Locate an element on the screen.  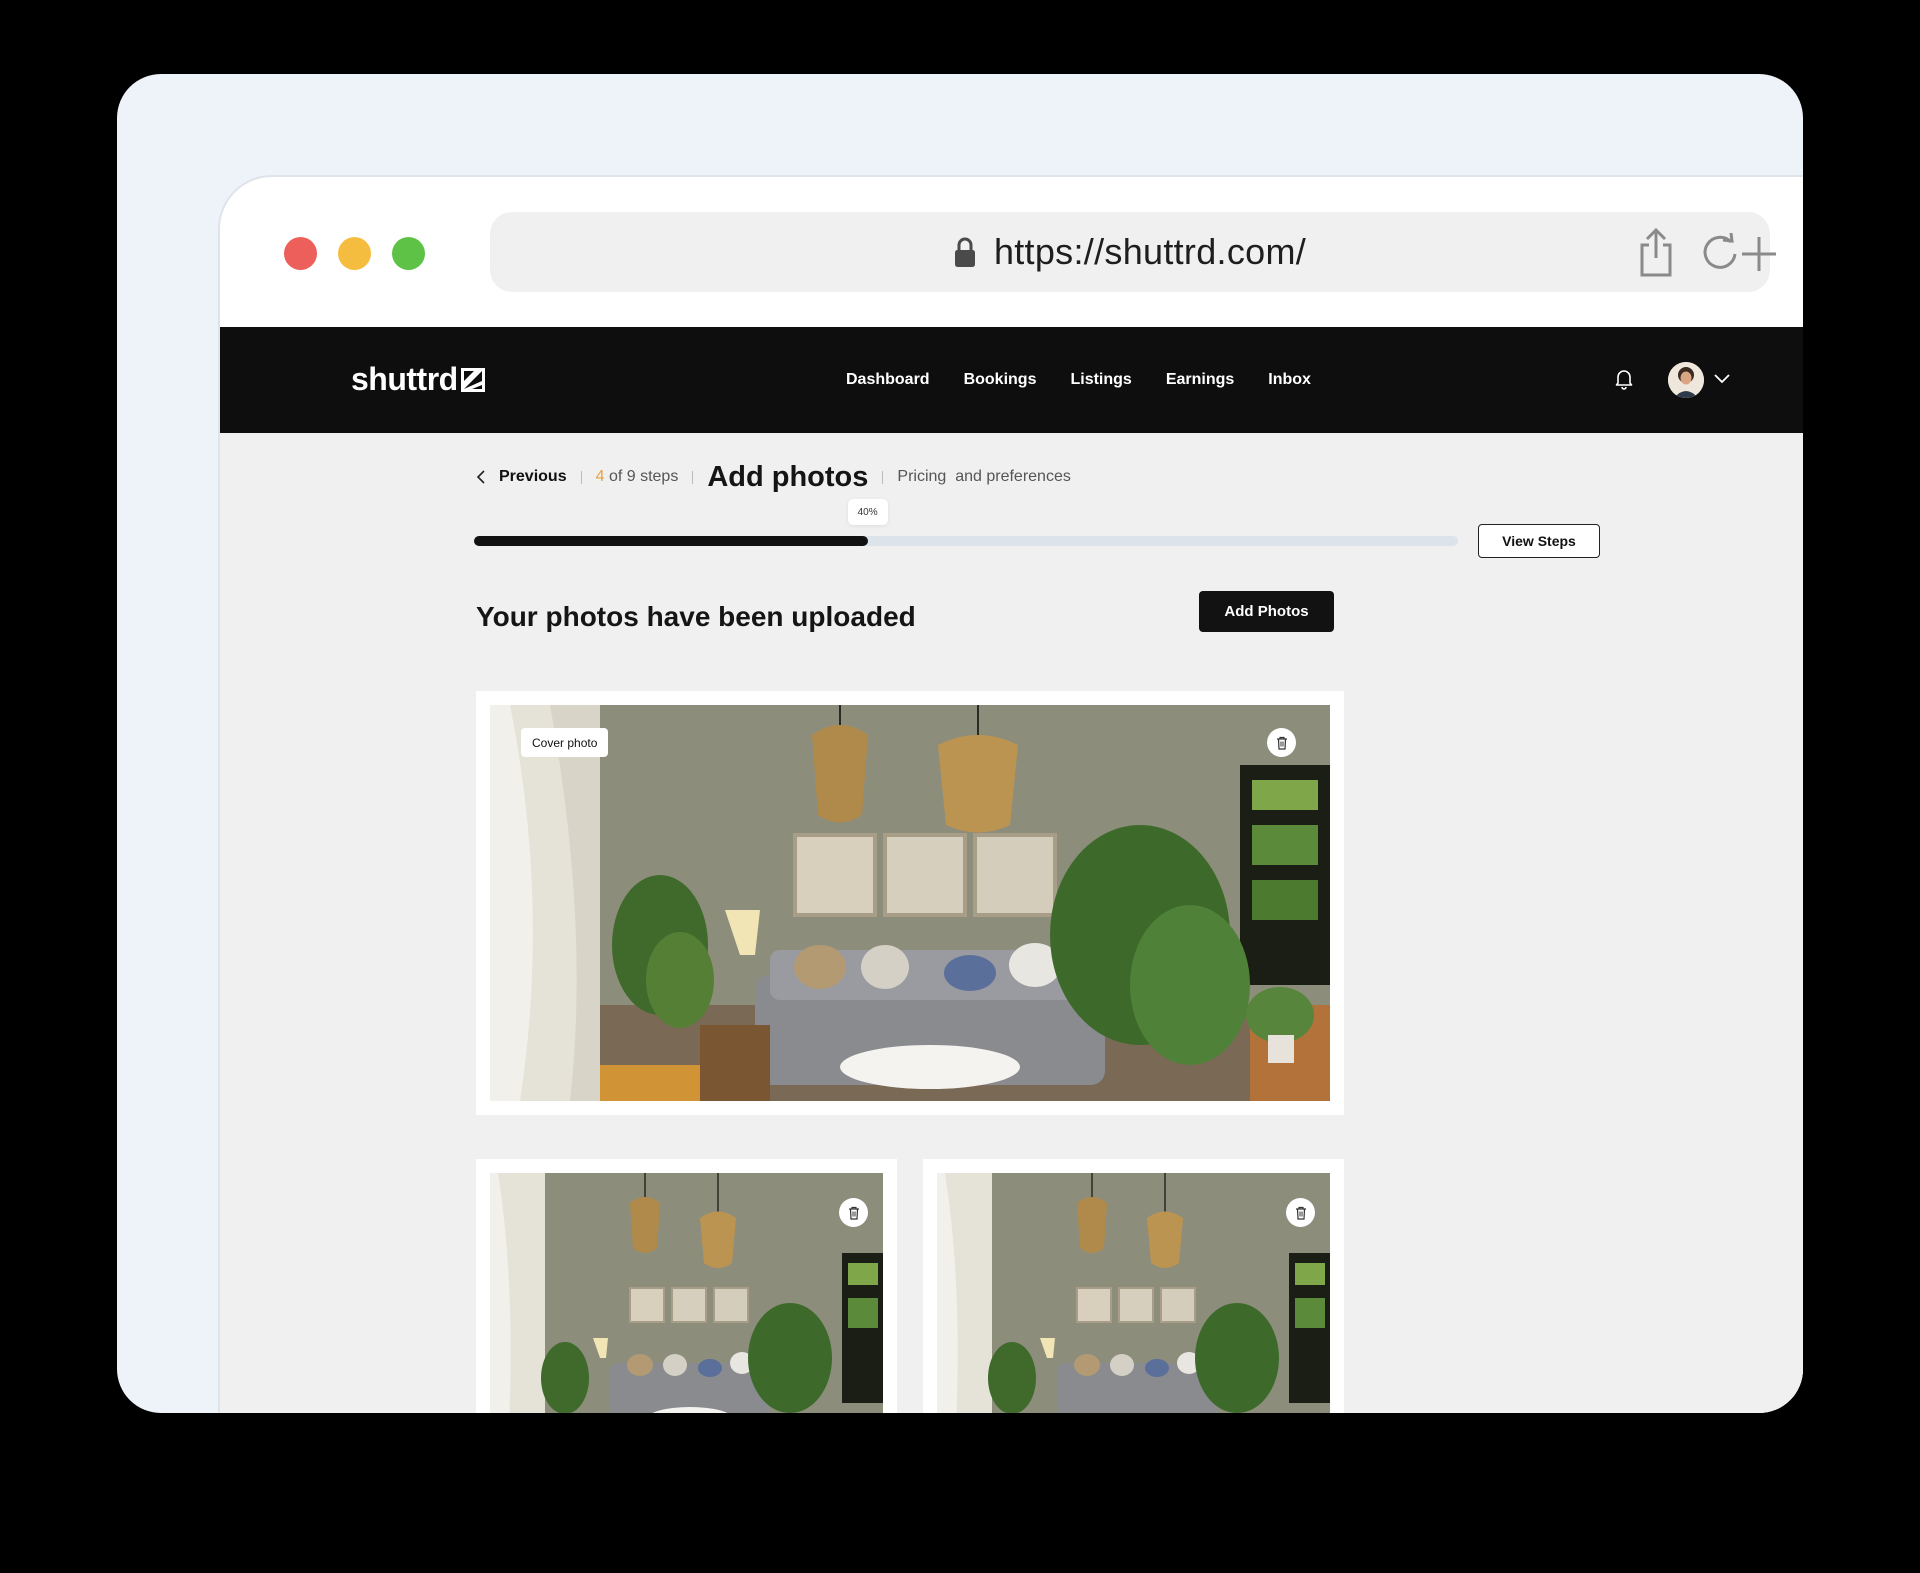
nav-inbox: Inbox is located at coordinates (1289, 380).